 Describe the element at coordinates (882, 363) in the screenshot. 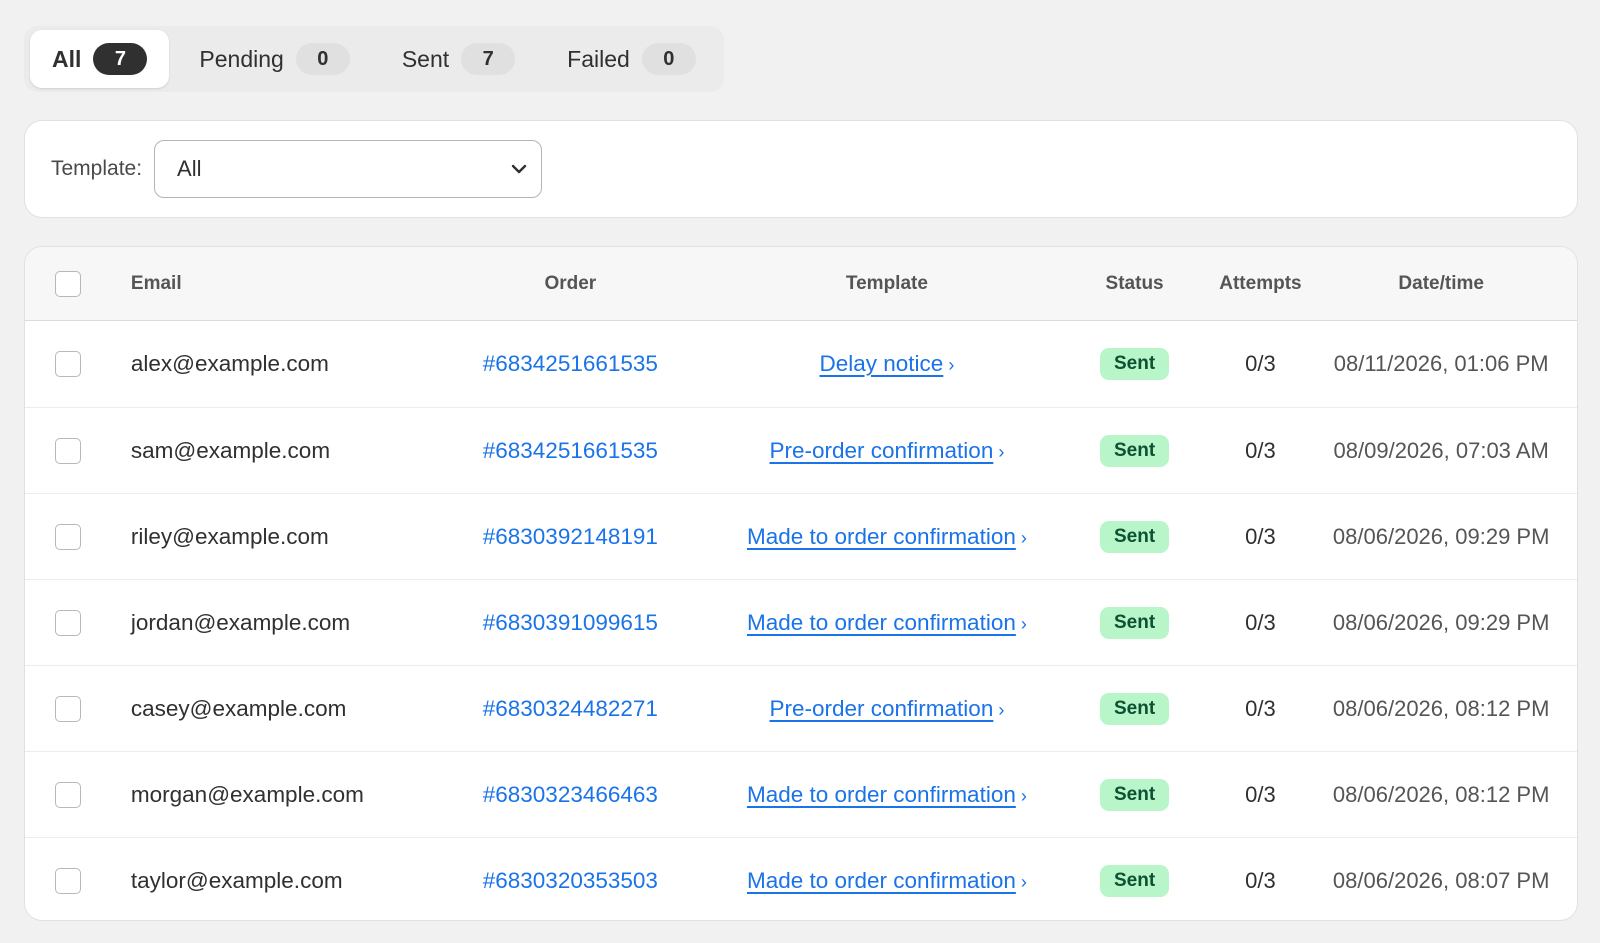

I see `template-link: Delay notice` at that location.